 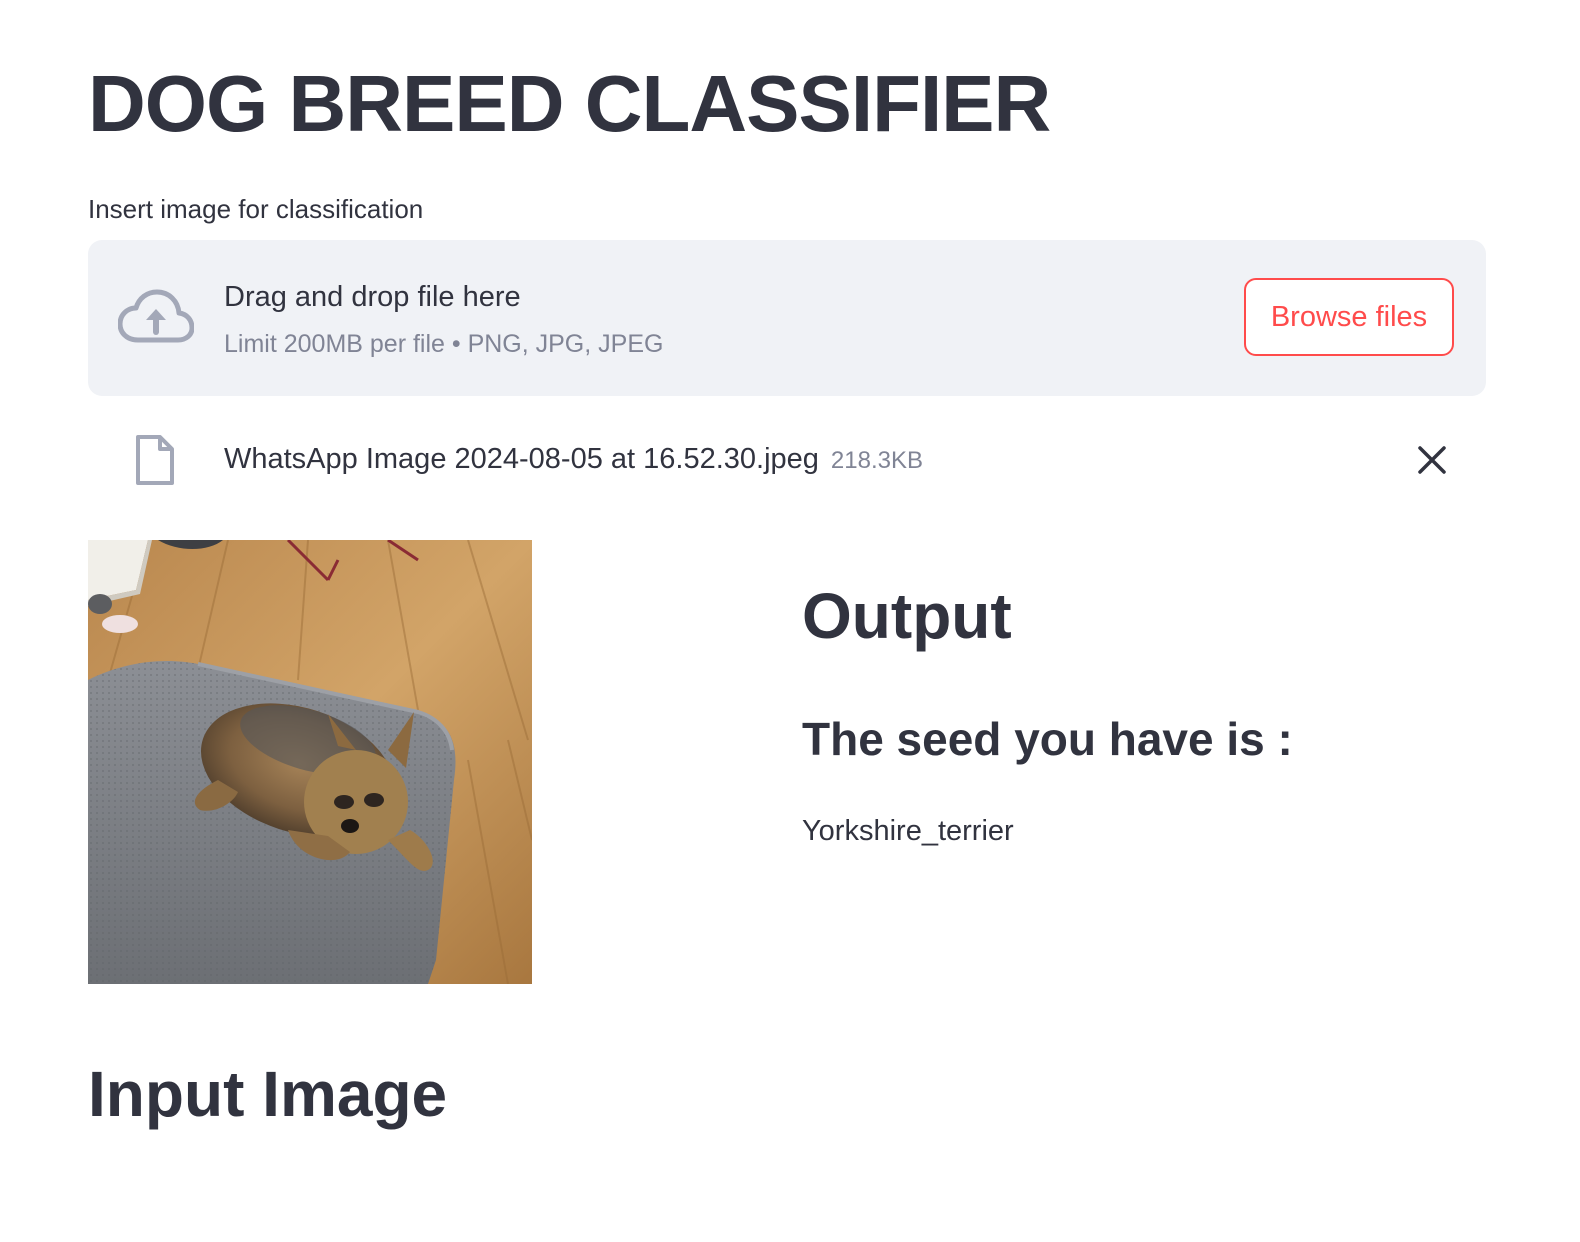 What do you see at coordinates (444, 344) in the screenshot?
I see `dropzone-limit-text: Limit 200MB per file • PNG, JPG, JPEG` at bounding box center [444, 344].